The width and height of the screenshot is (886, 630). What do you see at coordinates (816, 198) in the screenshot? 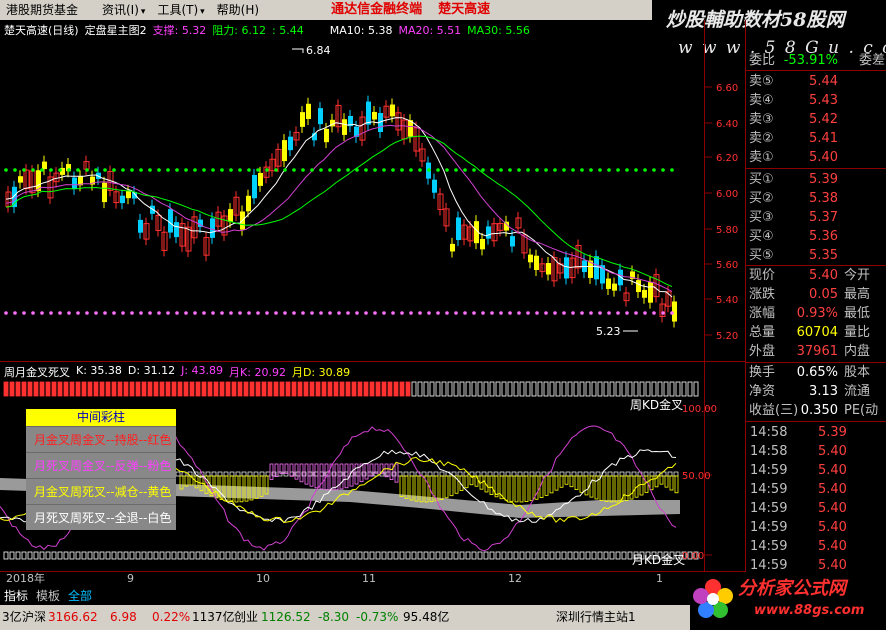
I see `bid-row: 买② 5.38` at bounding box center [816, 198].